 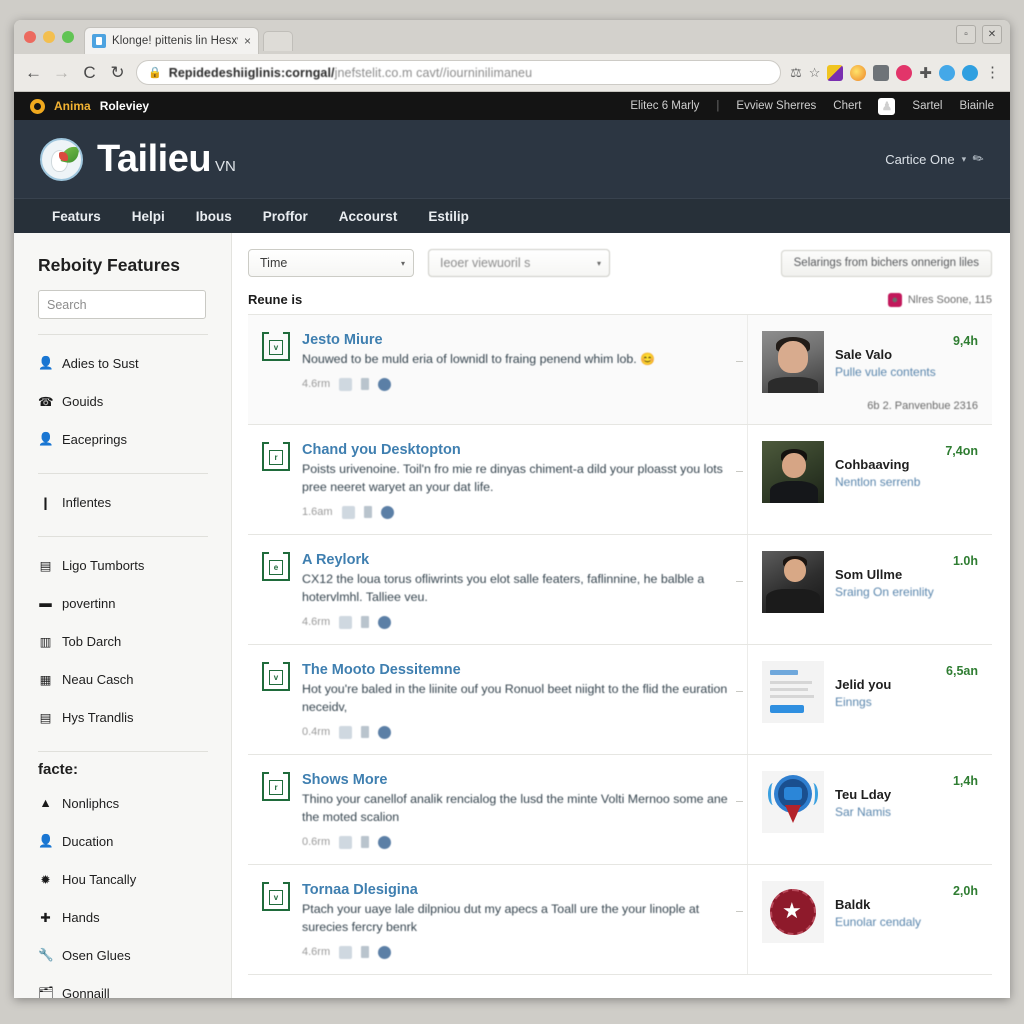 What do you see at coordinates (884, 482) in the screenshot?
I see `aside-sublink: Nentlon serrenb` at bounding box center [884, 482].